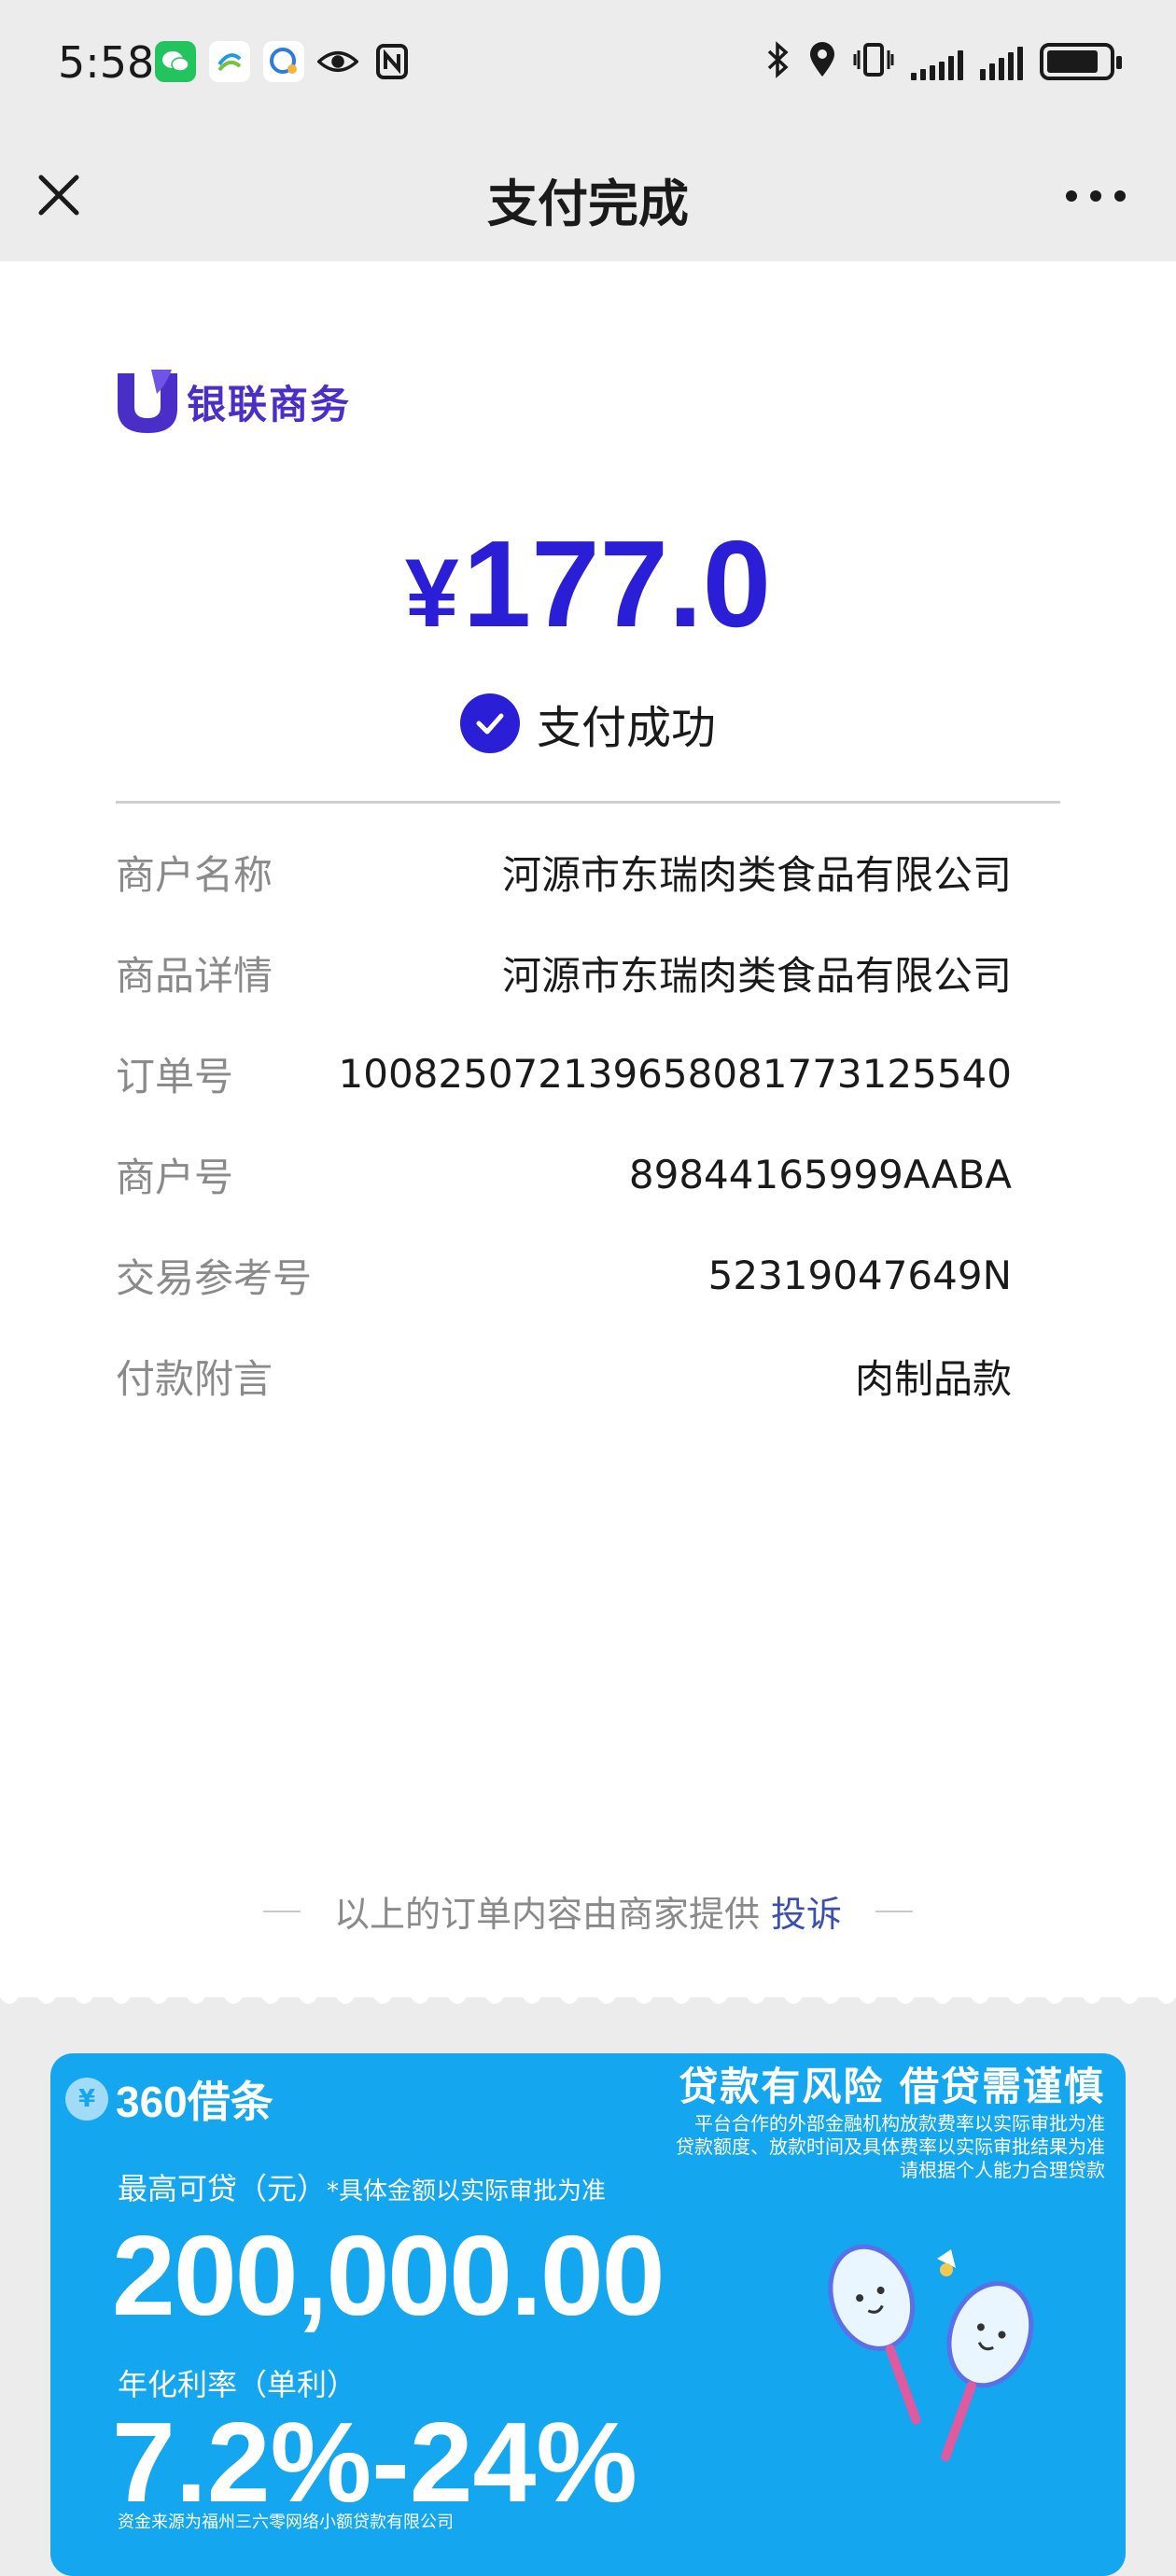  Describe the element at coordinates (392, 61) in the screenshot. I see `nfc-icon` at that location.